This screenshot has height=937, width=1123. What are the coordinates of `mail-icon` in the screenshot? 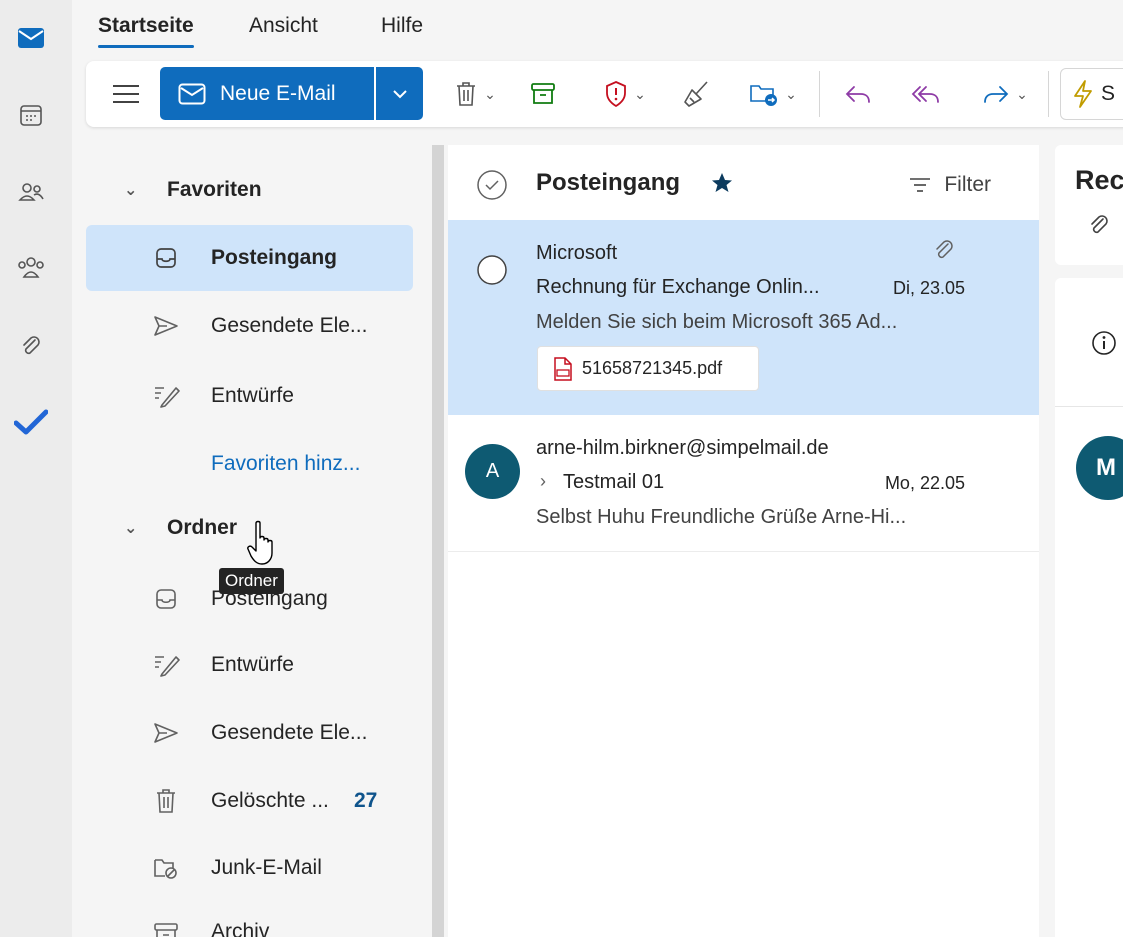 It's located at (31, 38).